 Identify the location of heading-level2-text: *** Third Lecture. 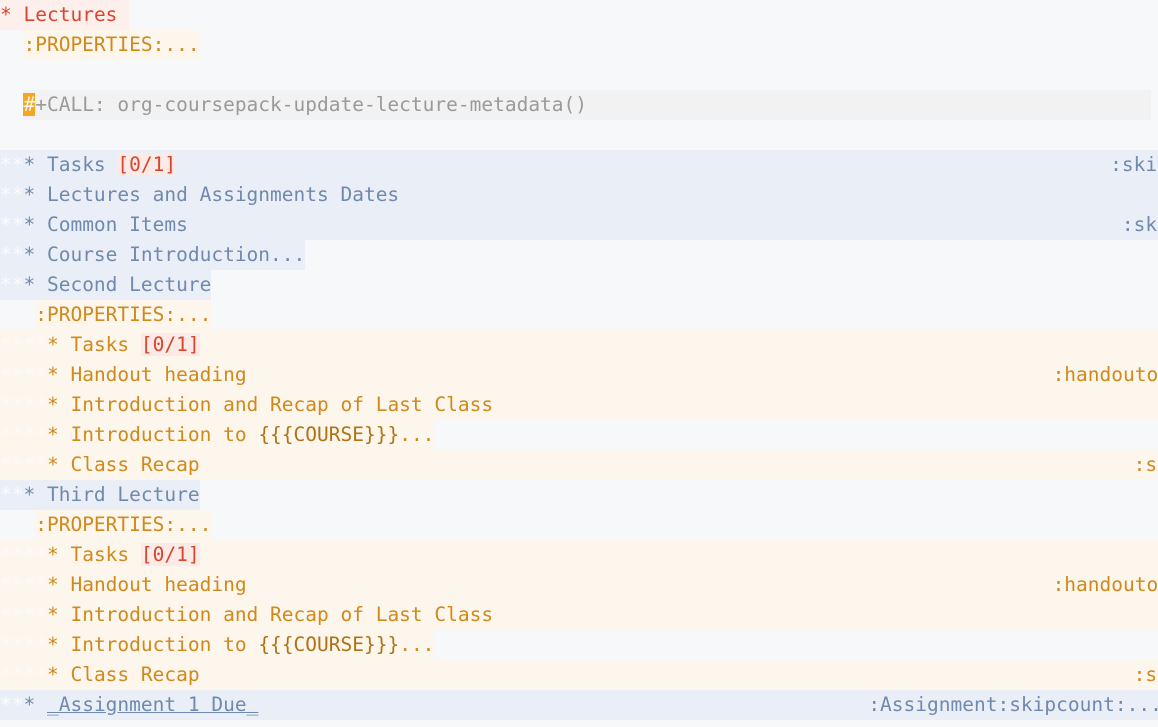
(100, 495).